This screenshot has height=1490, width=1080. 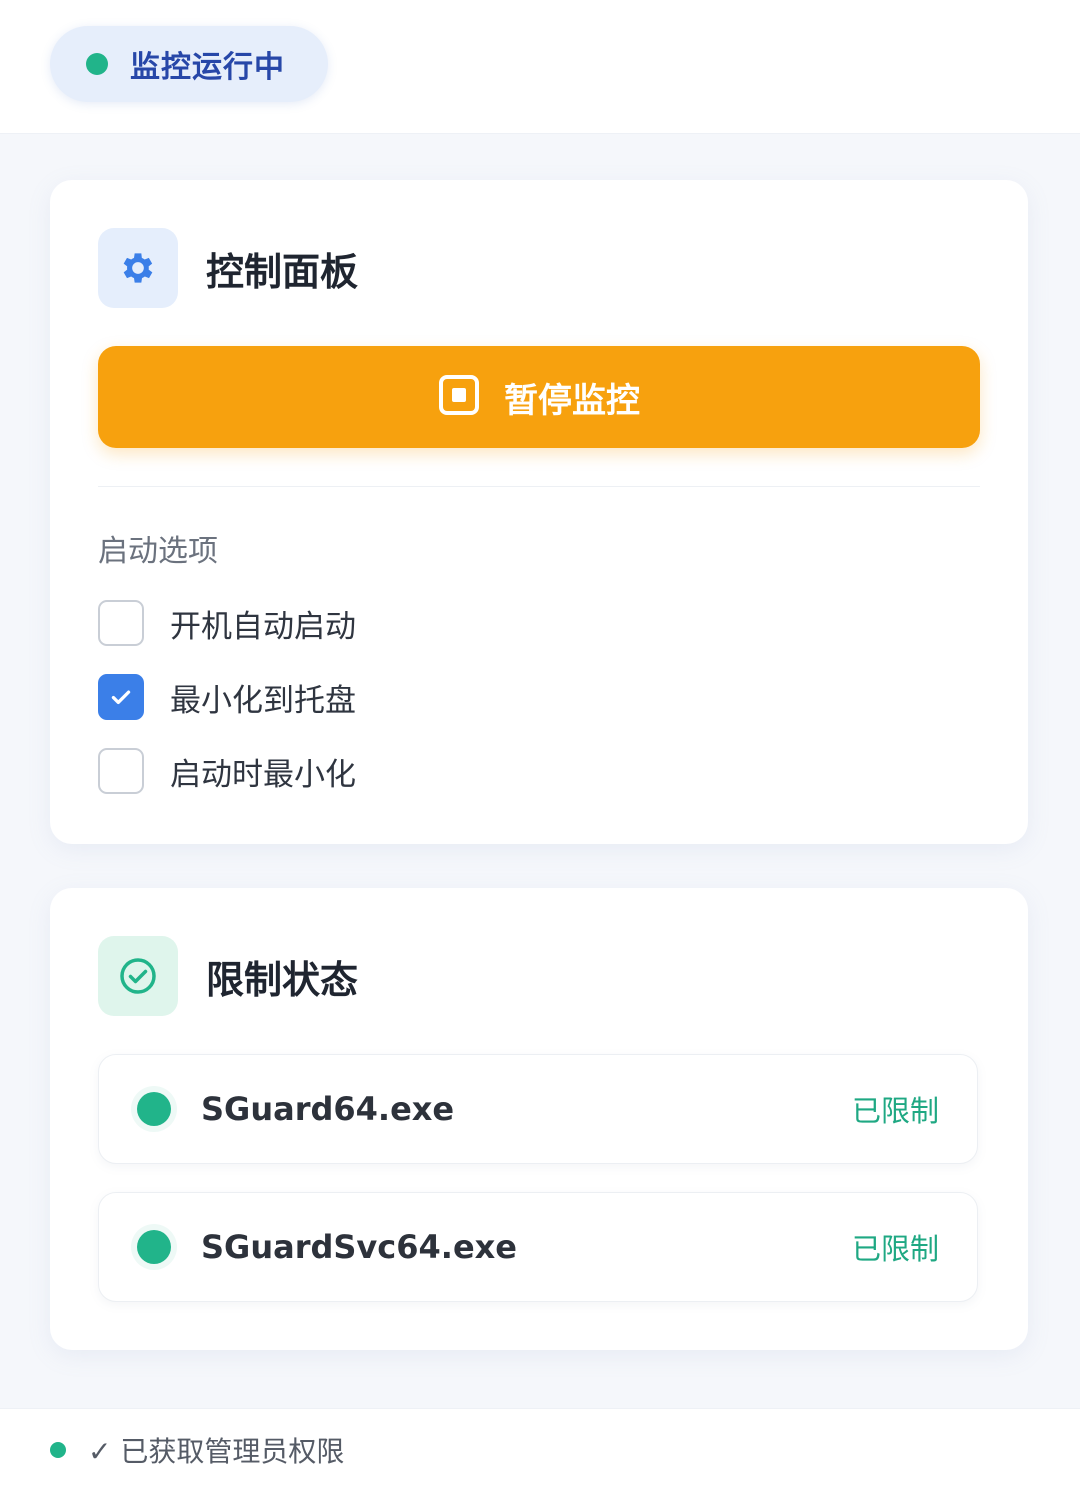 What do you see at coordinates (97, 64) in the screenshot?
I see `status-indicator-dot` at bounding box center [97, 64].